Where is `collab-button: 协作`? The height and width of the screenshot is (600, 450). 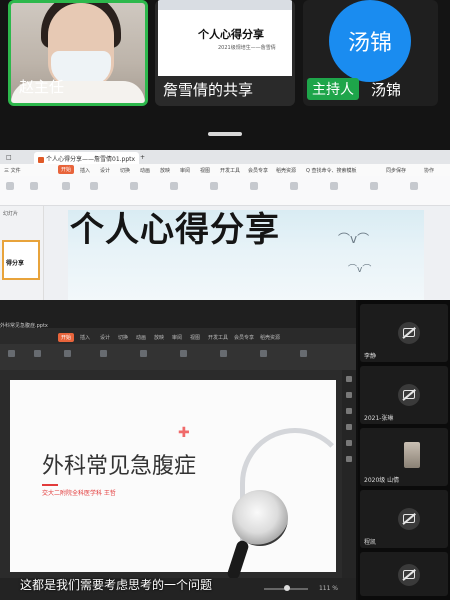
collab-button: 协作 is located at coordinates (429, 170).